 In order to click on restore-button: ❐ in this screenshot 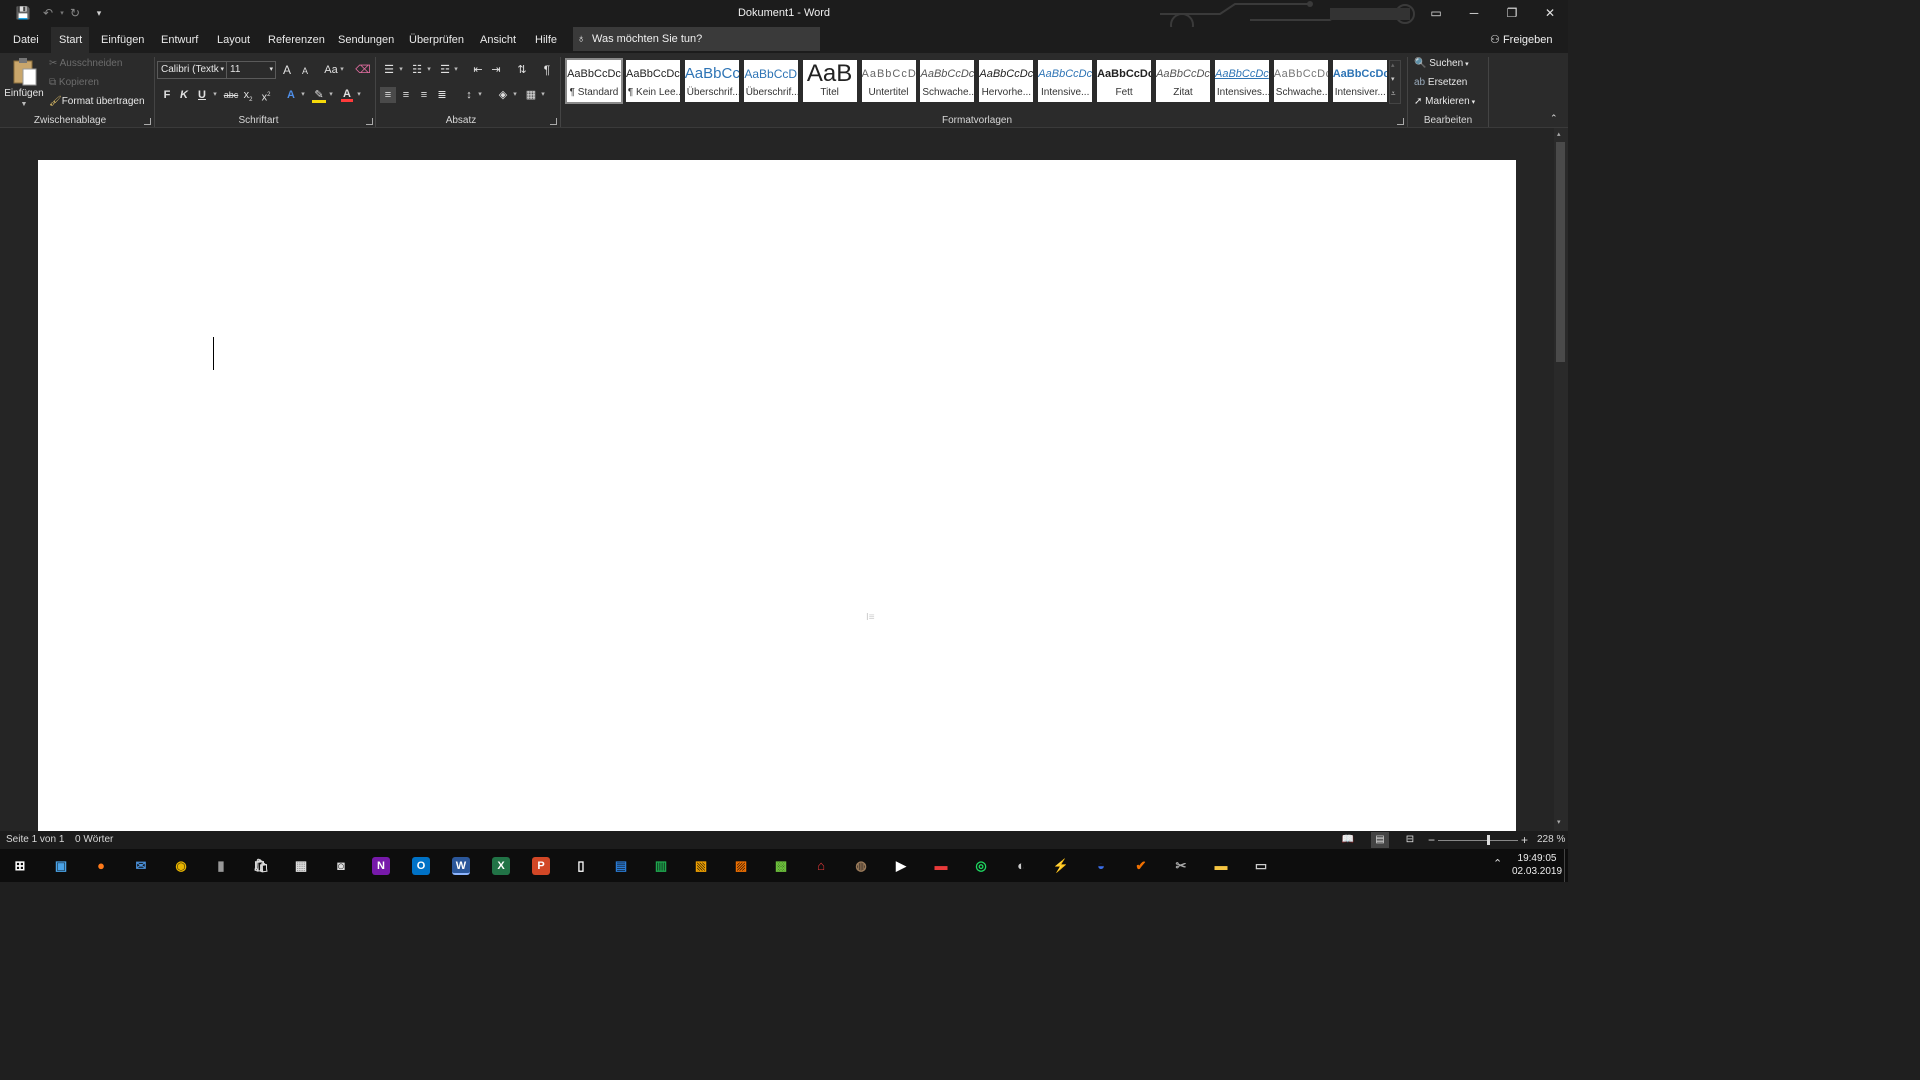, I will do `click(1512, 13)`.